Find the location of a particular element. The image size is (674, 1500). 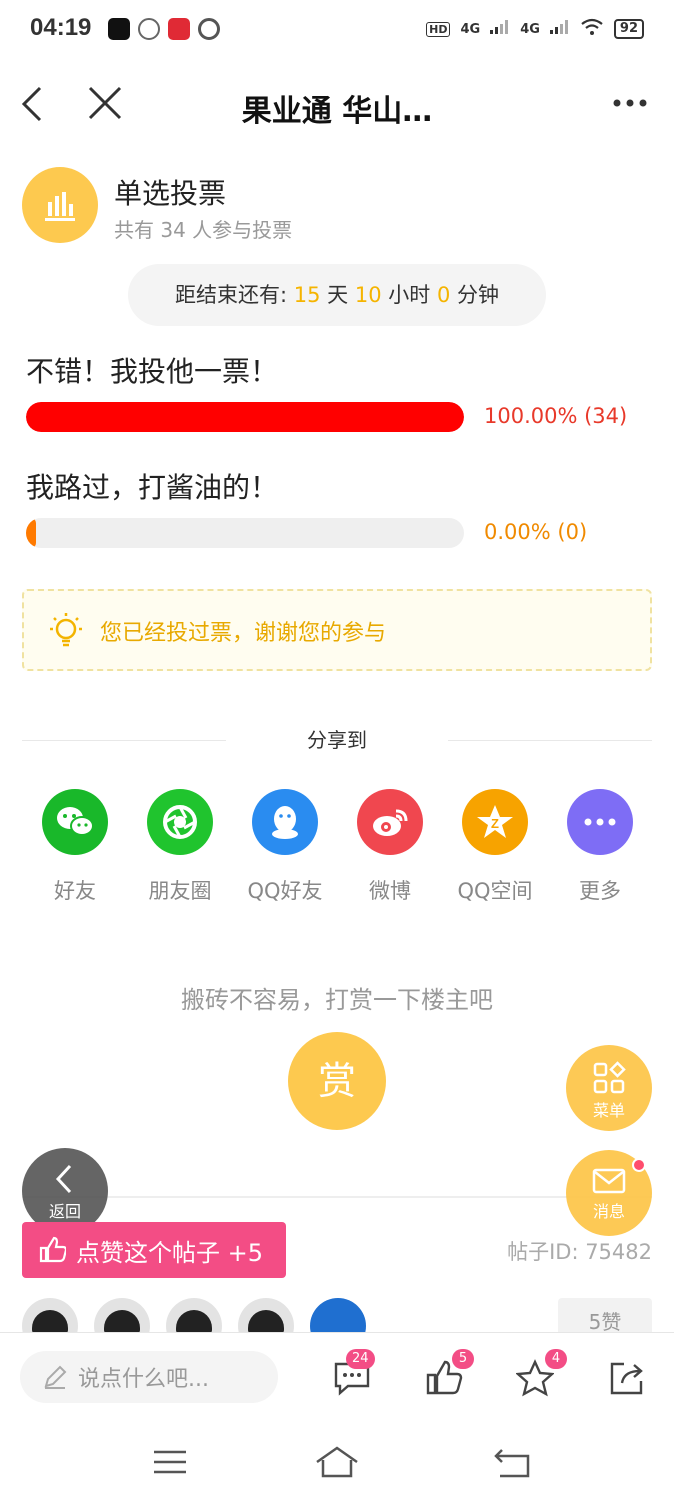

like-post-button: 点赞这个帖子 +5 is located at coordinates (154, 1250).